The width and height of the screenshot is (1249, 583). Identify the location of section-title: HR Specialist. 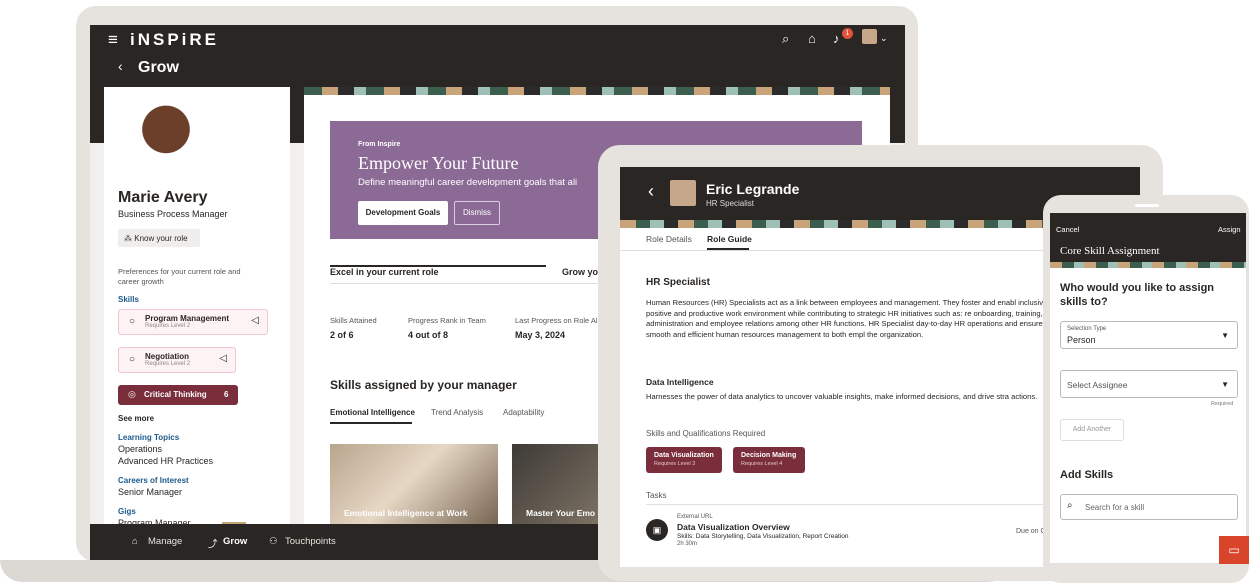
(678, 282).